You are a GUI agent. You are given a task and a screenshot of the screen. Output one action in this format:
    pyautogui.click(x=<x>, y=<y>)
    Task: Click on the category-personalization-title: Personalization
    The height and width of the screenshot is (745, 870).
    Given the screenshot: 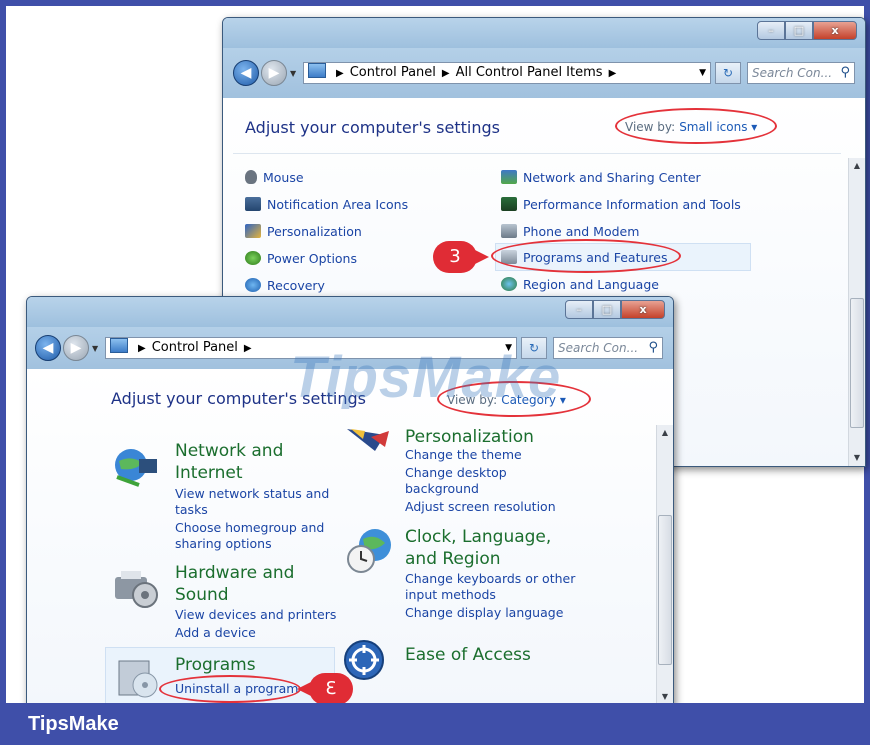 What is the action you would take?
    pyautogui.click(x=469, y=437)
    